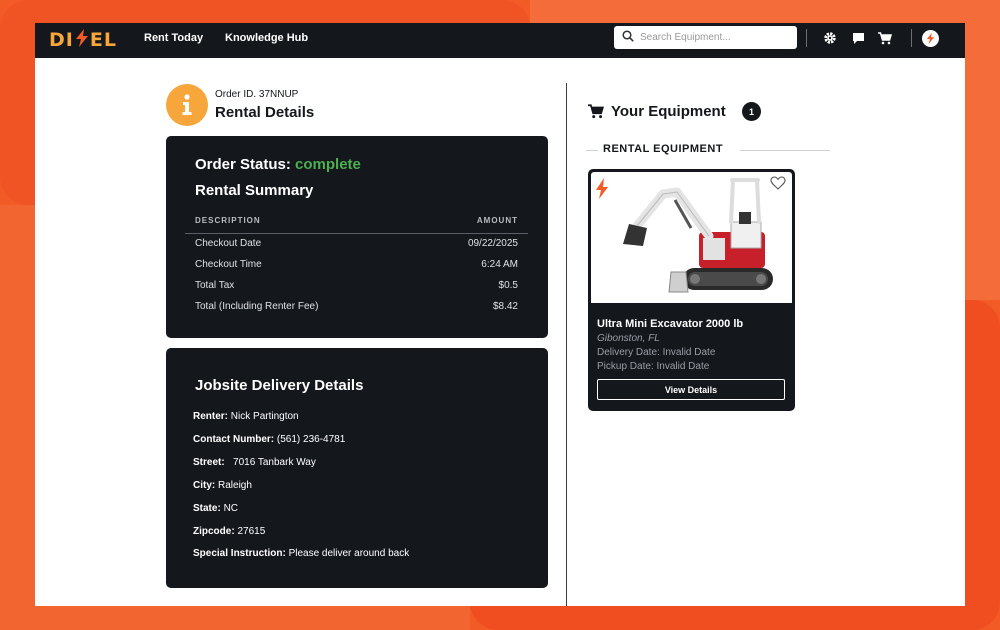 The image size is (1000, 630). I want to click on heart-icon, so click(778, 183).